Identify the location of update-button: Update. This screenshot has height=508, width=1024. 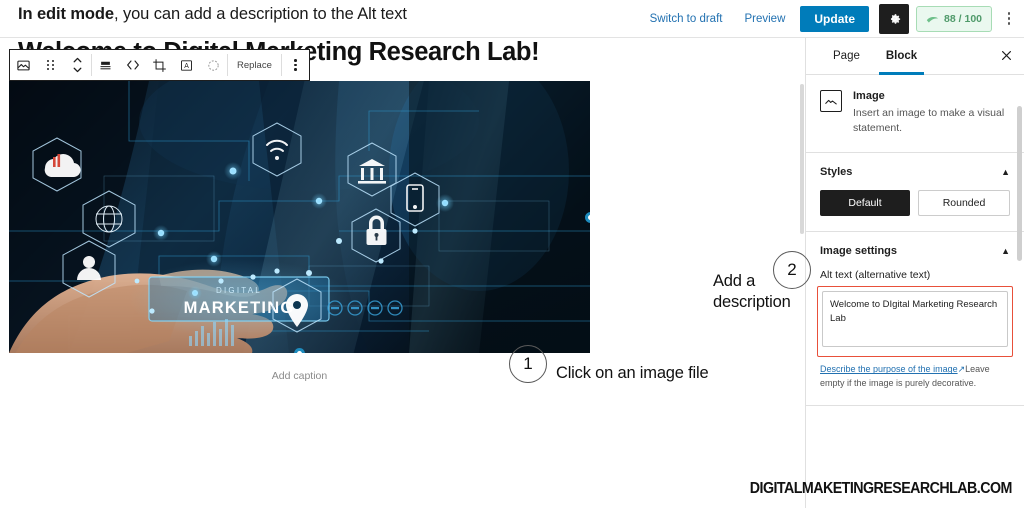
(835, 18).